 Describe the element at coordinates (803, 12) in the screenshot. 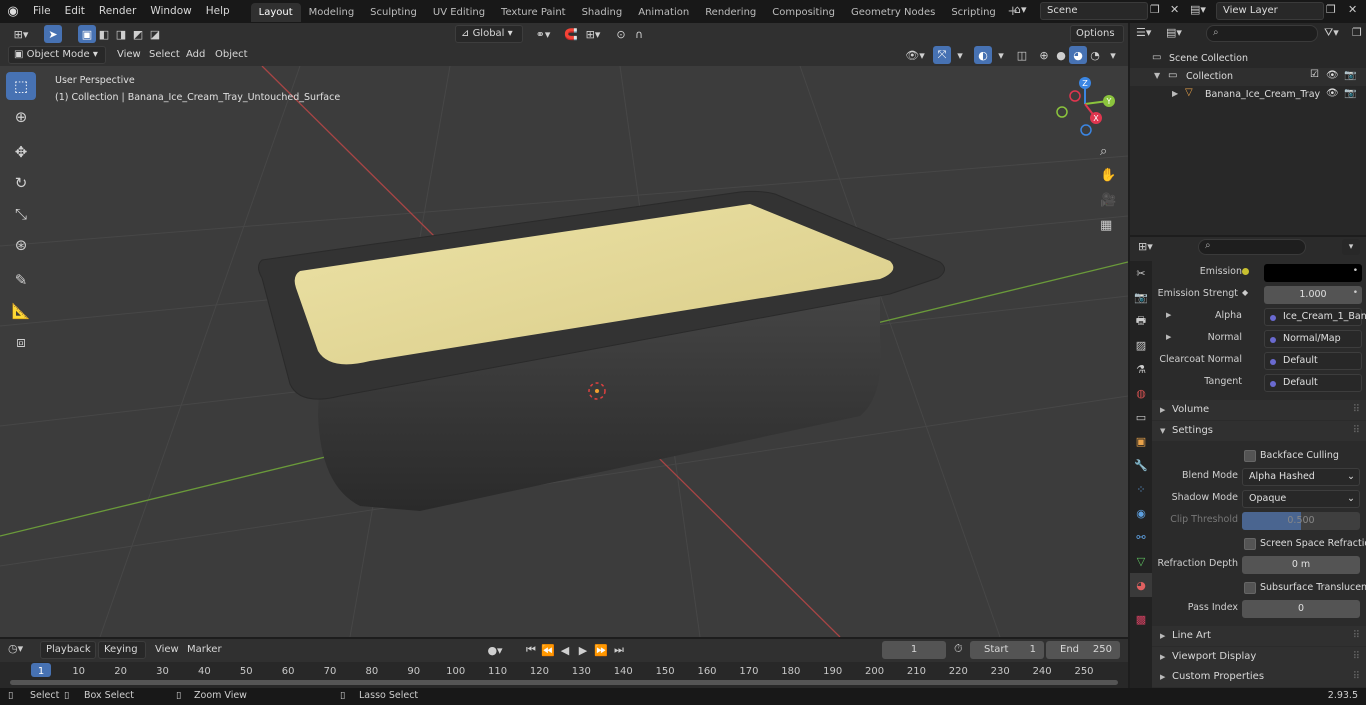

I see `tab-compositing: Compositing` at that location.